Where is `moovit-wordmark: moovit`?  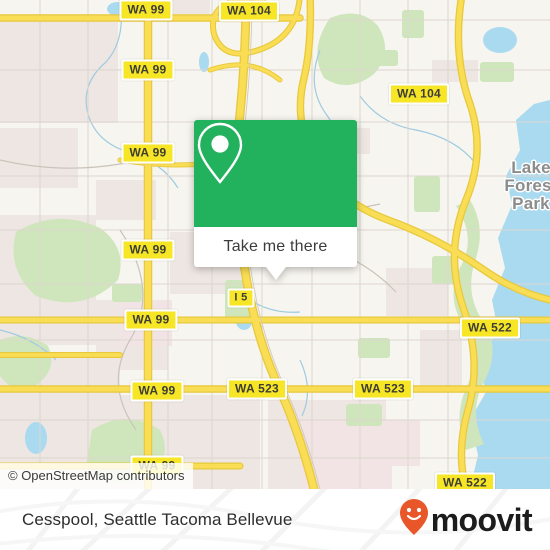
moovit-wordmark: moovit is located at coordinates (481, 519).